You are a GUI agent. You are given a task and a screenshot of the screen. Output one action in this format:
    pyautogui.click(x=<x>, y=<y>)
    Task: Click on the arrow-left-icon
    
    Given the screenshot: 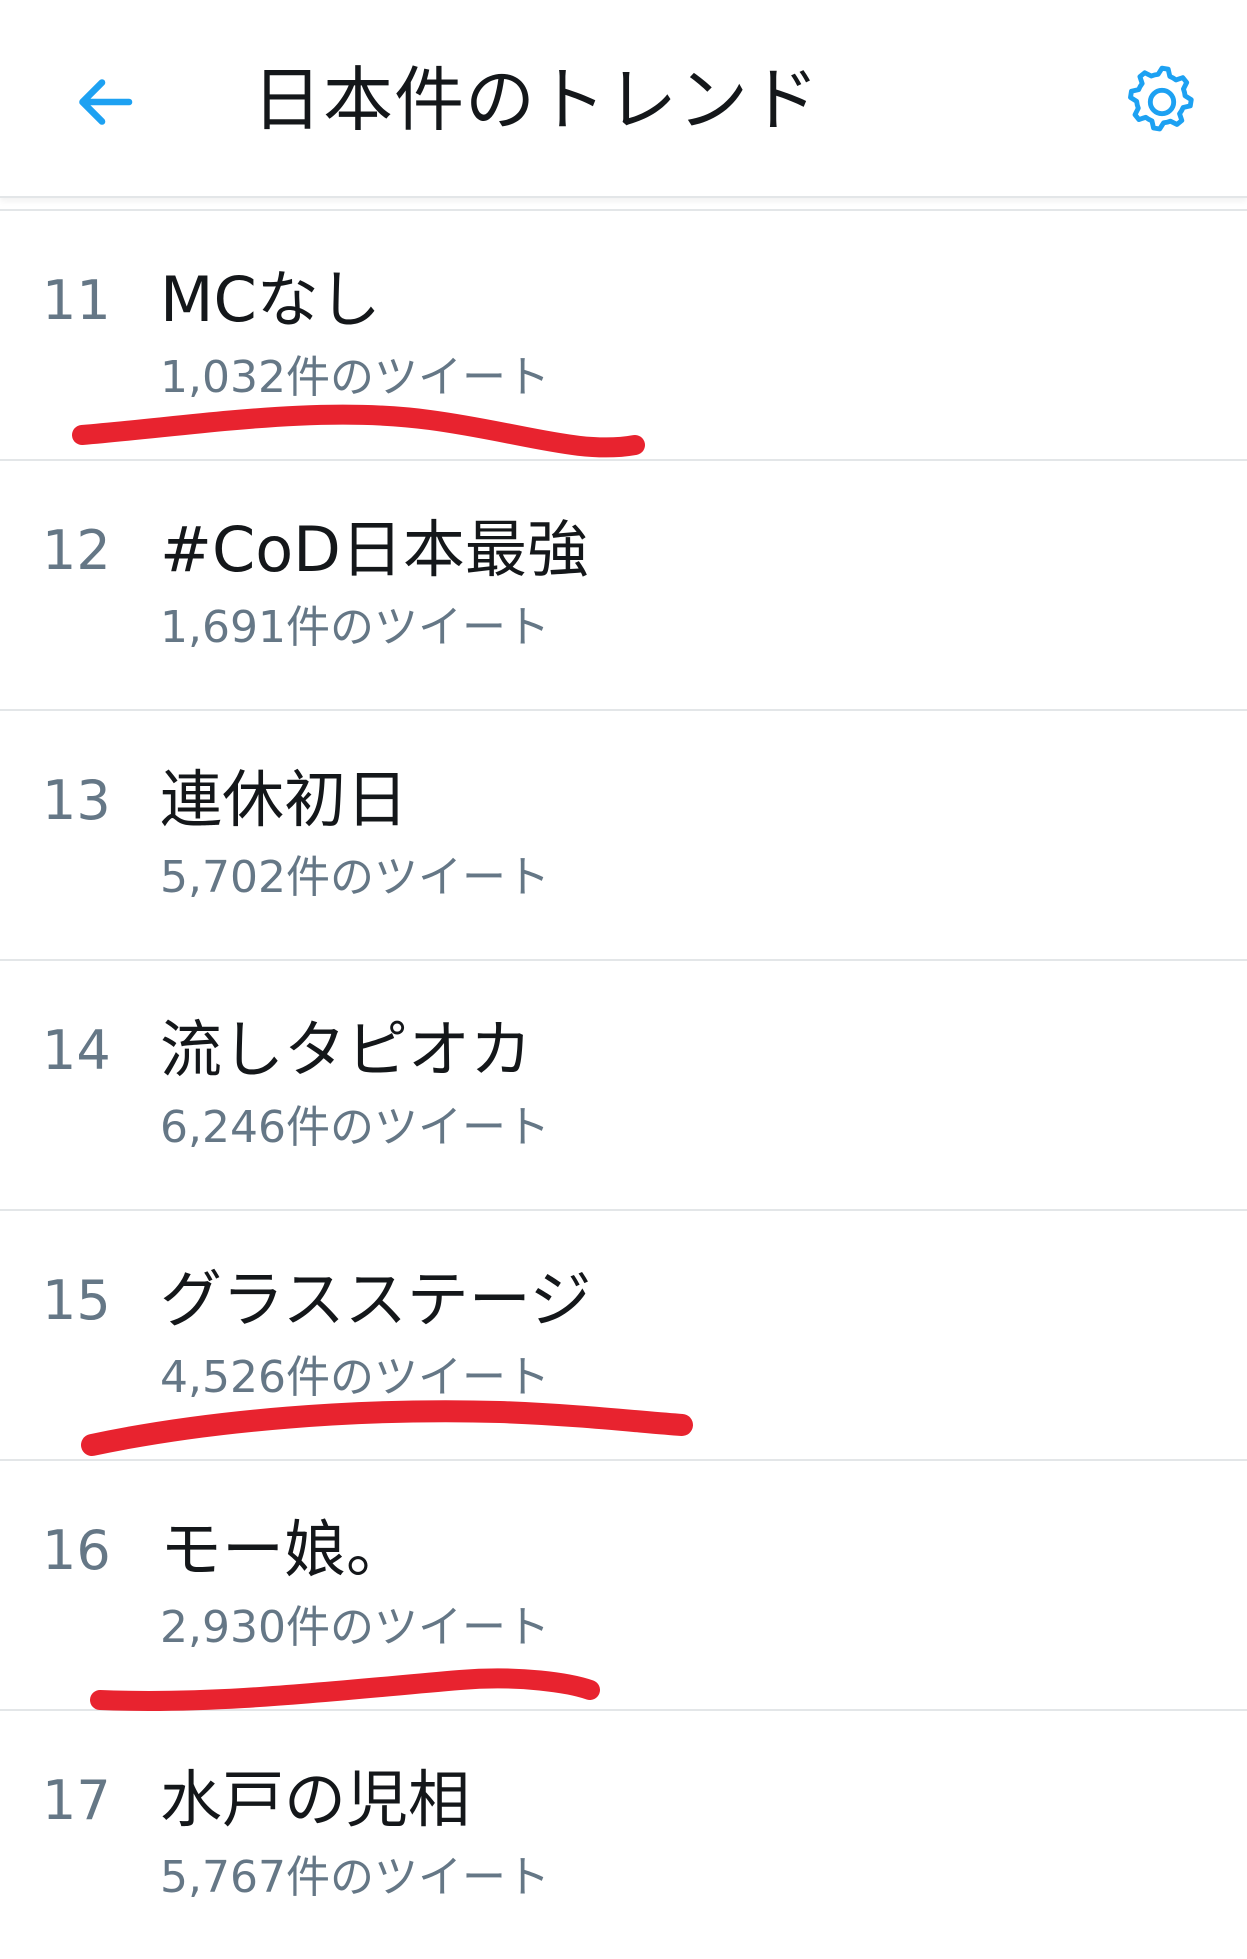 What is the action you would take?
    pyautogui.click(x=106, y=102)
    